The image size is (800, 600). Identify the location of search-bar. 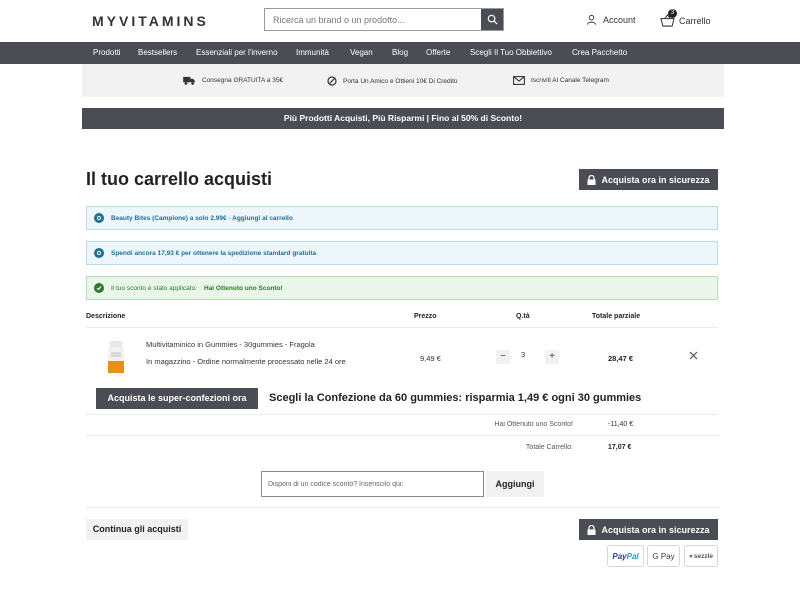
(384, 19).